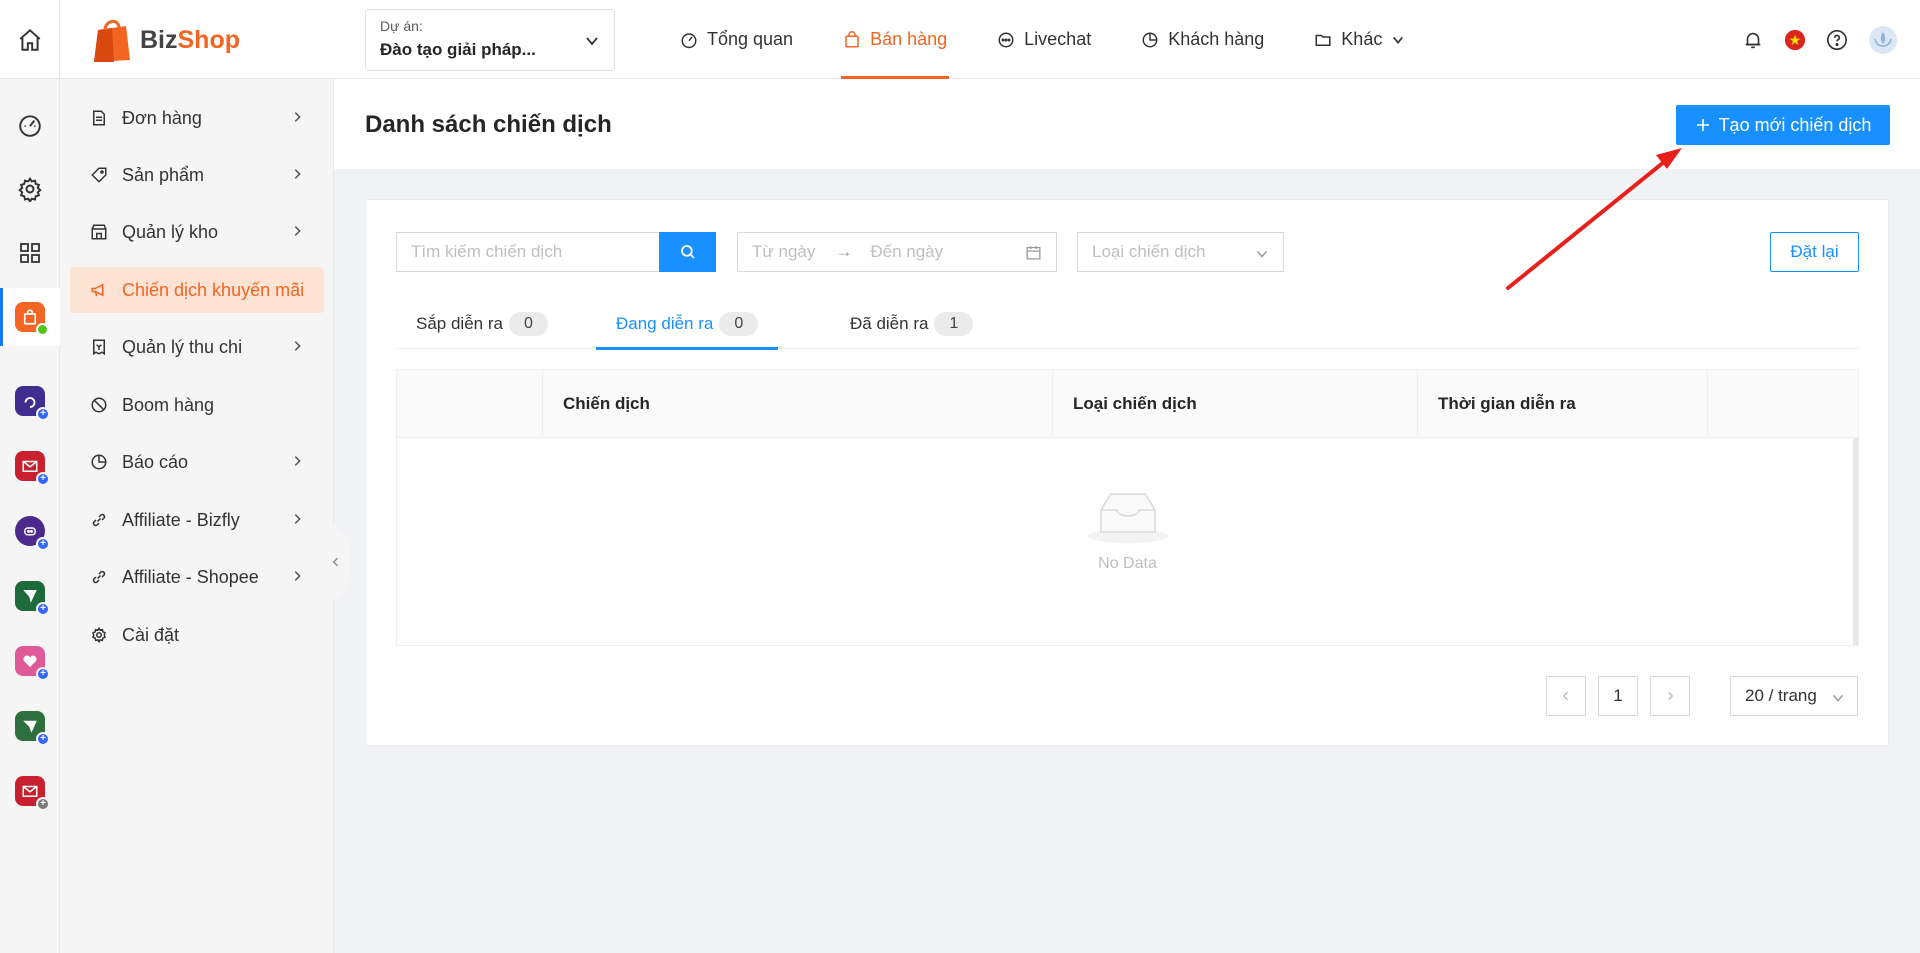 This screenshot has width=1920, height=953. I want to click on empty-state-text: No Data, so click(1127, 563).